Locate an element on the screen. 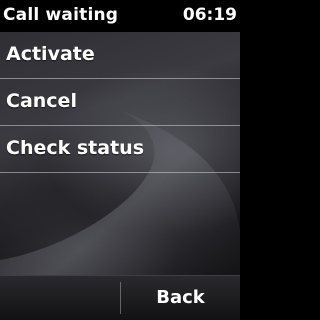 This screenshot has height=320, width=320. menu-item-cancel: Cancel is located at coordinates (120, 102).